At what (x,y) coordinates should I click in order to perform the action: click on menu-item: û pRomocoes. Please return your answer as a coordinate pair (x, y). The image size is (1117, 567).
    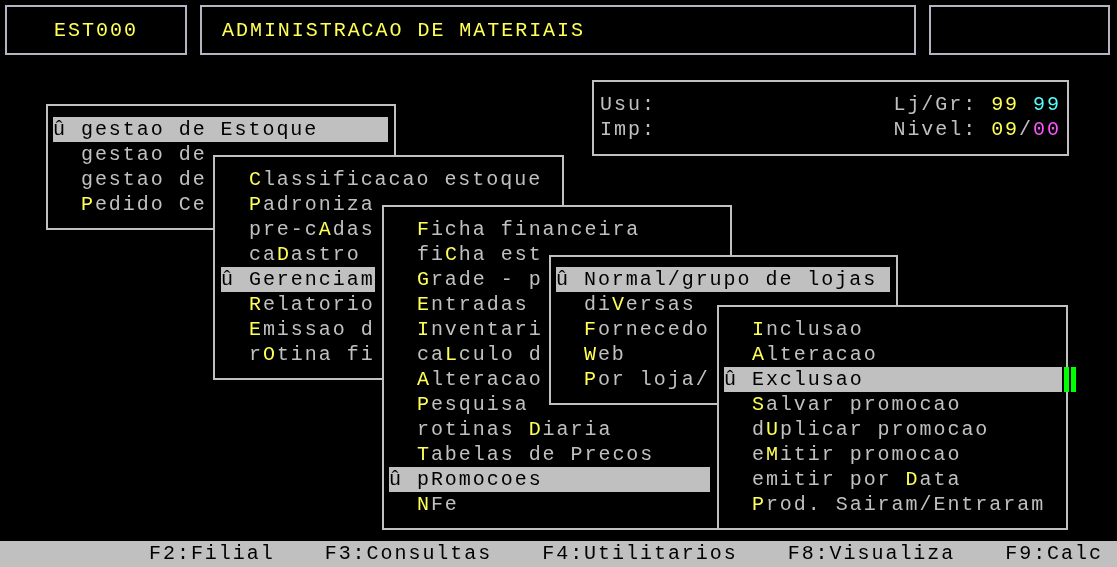
    Looking at the image, I should click on (549, 479).